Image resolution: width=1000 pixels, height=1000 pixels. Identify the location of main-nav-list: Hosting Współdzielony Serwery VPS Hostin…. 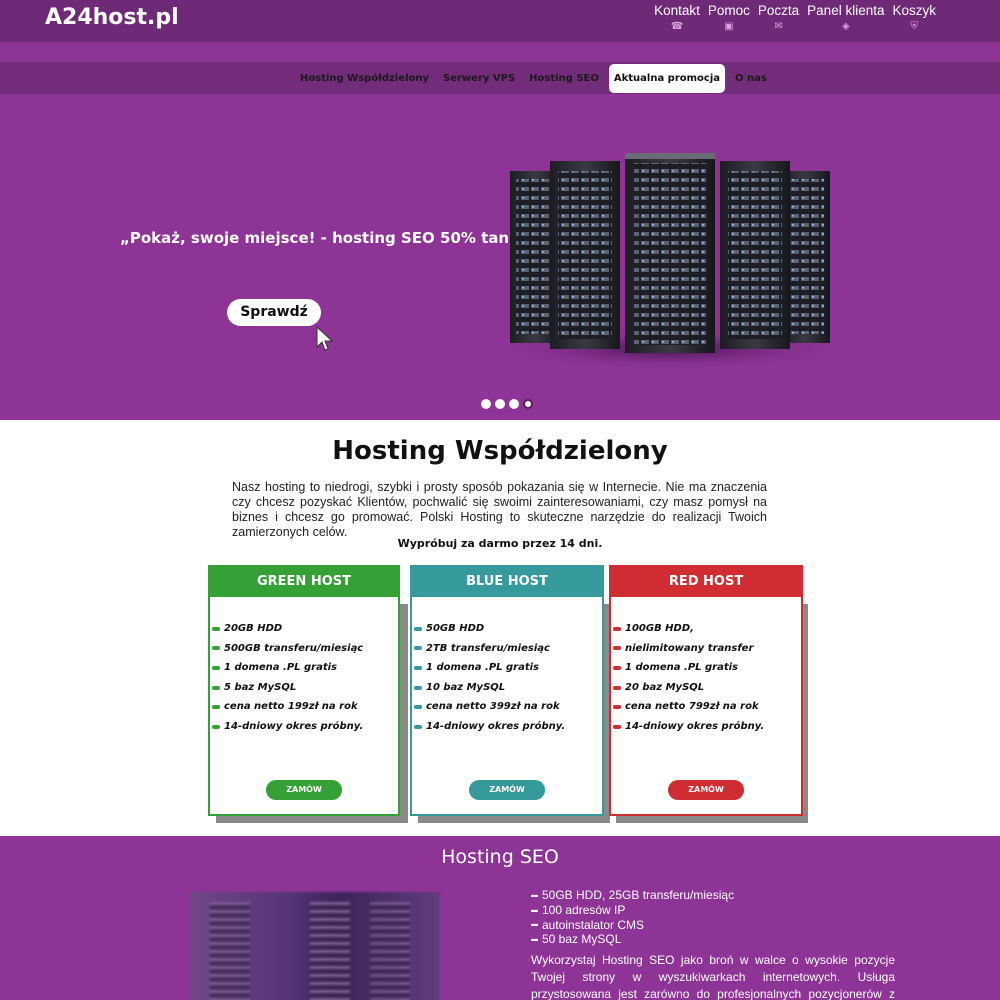
(533, 78).